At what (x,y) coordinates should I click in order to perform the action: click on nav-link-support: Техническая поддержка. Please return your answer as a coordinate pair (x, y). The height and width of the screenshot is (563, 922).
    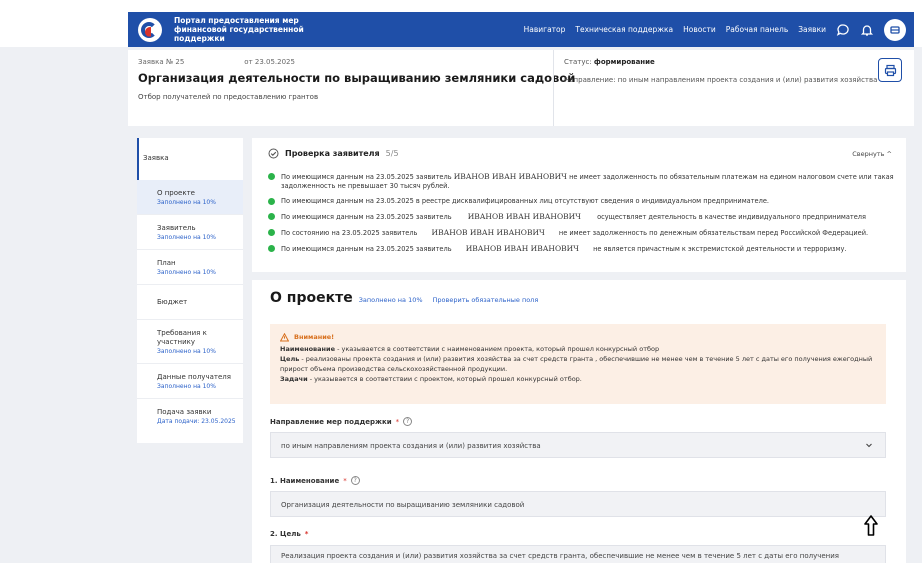
    Looking at the image, I should click on (624, 29).